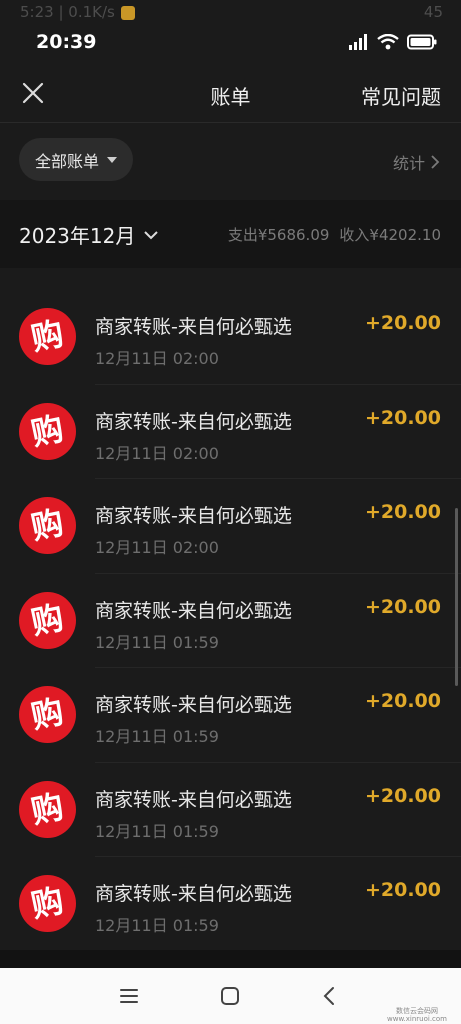  Describe the element at coordinates (230, 996) in the screenshot. I see `home-icon` at that location.